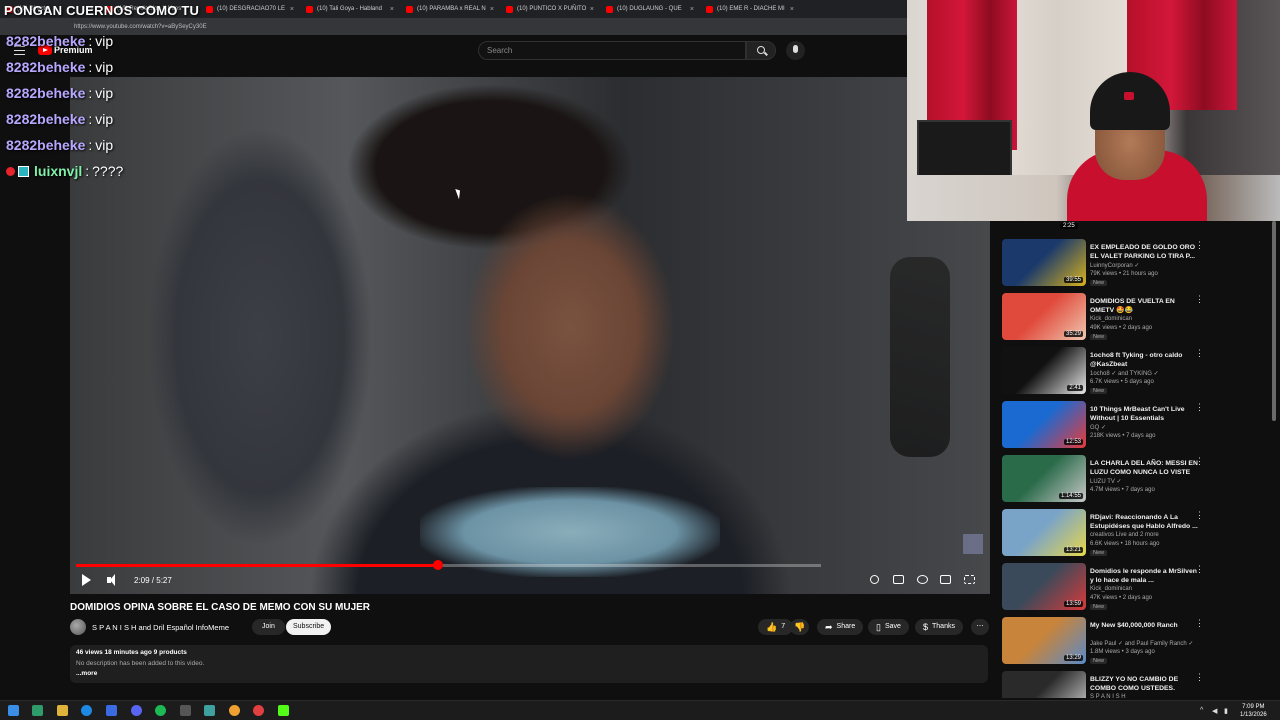 The height and width of the screenshot is (720, 1280). I want to click on discord-icon, so click(136, 710).